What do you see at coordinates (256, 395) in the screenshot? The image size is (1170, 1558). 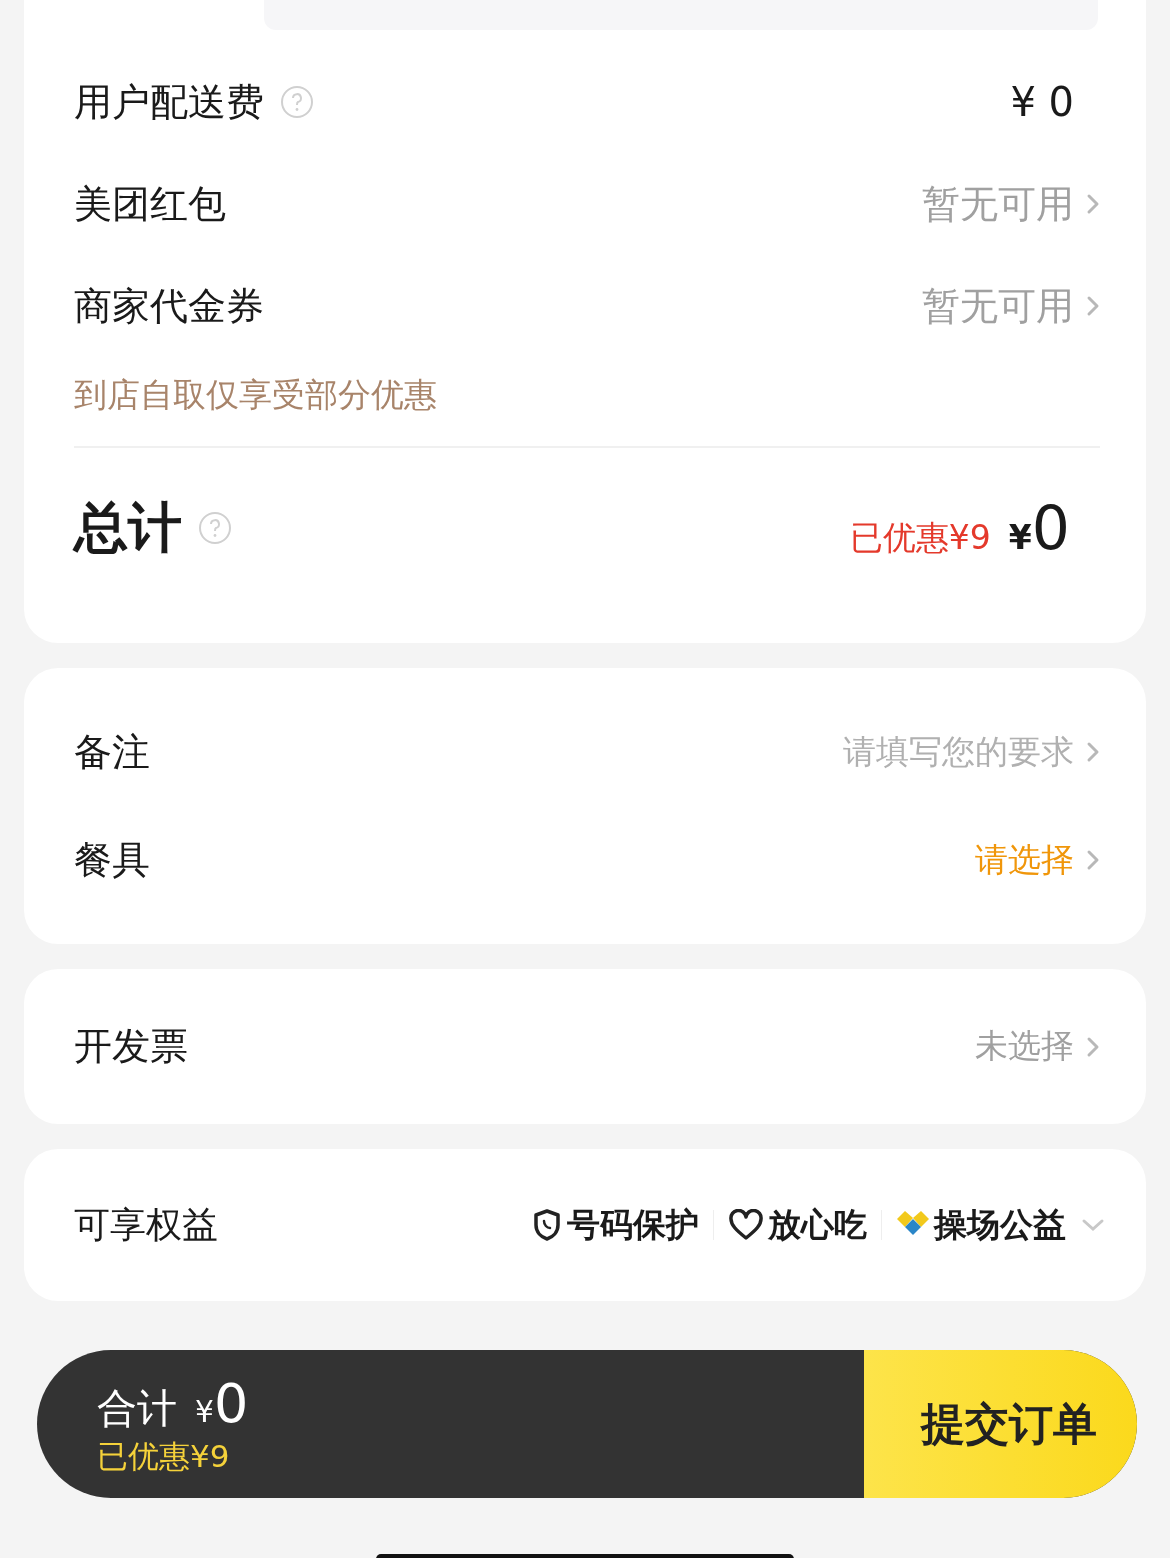 I see `note-text: 到店自取仅享受部分优惠` at bounding box center [256, 395].